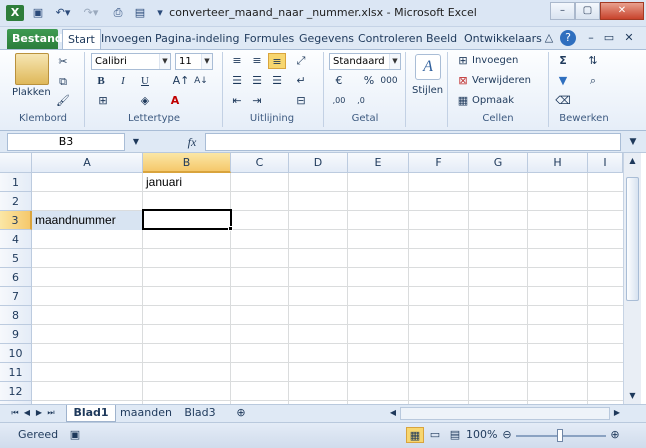 The image size is (646, 448). What do you see at coordinates (563, 61) in the screenshot?
I see `autosum-icon: Σ` at bounding box center [563, 61].